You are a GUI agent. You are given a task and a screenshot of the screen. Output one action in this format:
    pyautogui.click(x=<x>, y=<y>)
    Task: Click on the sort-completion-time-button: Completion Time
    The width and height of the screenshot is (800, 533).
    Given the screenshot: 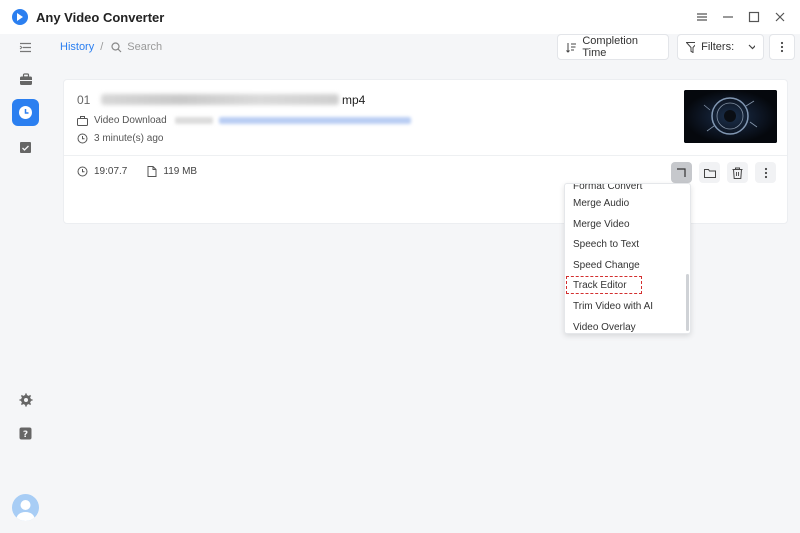 What is the action you would take?
    pyautogui.click(x=613, y=47)
    